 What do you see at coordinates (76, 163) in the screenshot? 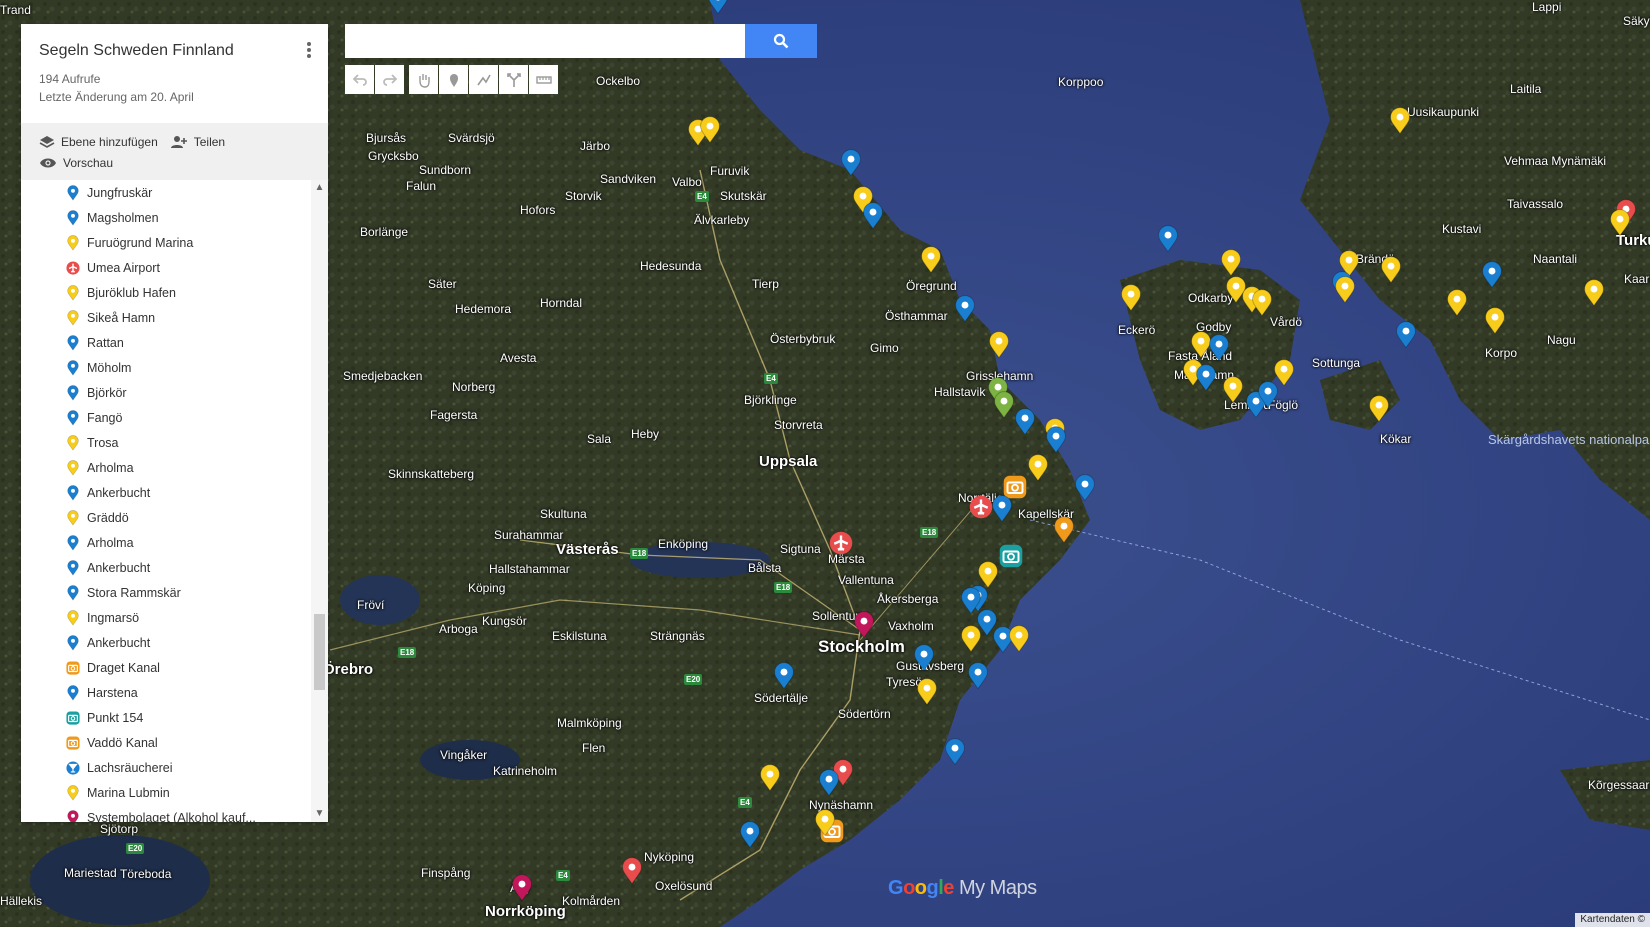
I see `preview-button: Vorschau` at bounding box center [76, 163].